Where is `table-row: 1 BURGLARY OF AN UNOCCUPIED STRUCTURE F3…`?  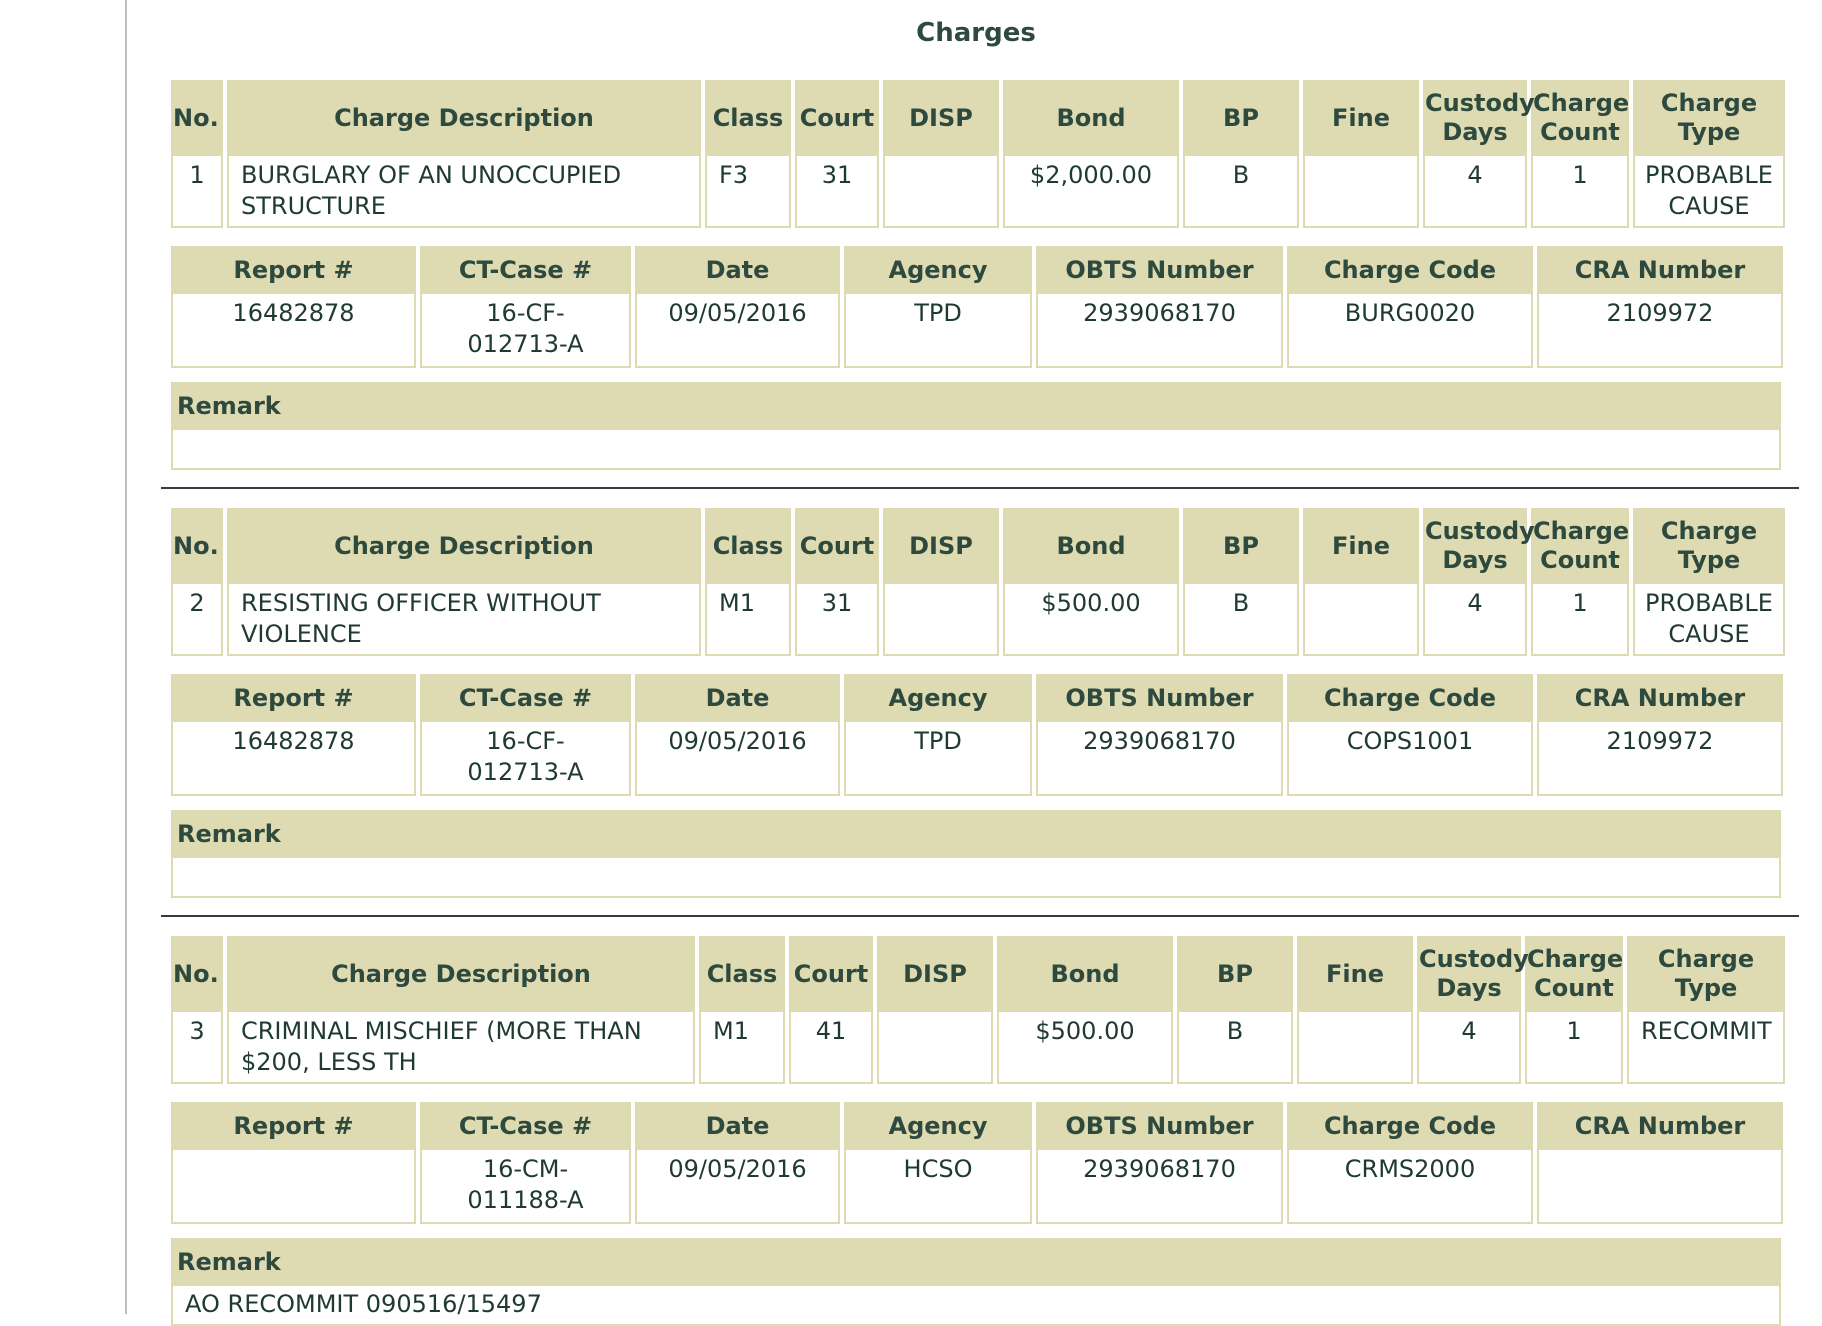 table-row: 1 BURGLARY OF AN UNOCCUPIED STRUCTURE F3… is located at coordinates (978, 192).